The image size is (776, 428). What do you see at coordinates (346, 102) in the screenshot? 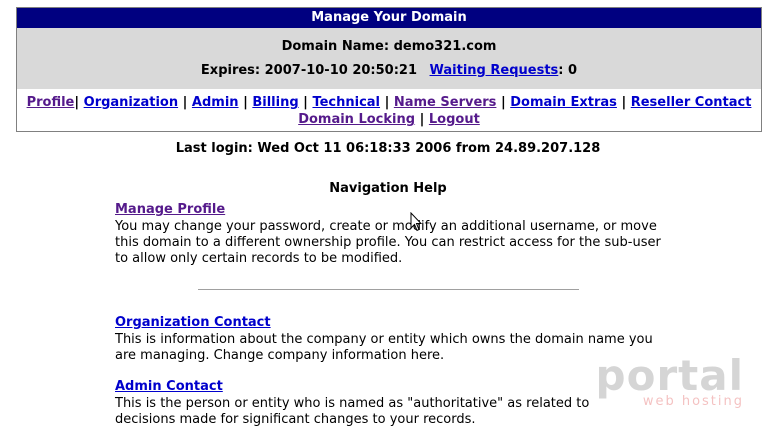
I see `nav-technical: Technical` at bounding box center [346, 102].